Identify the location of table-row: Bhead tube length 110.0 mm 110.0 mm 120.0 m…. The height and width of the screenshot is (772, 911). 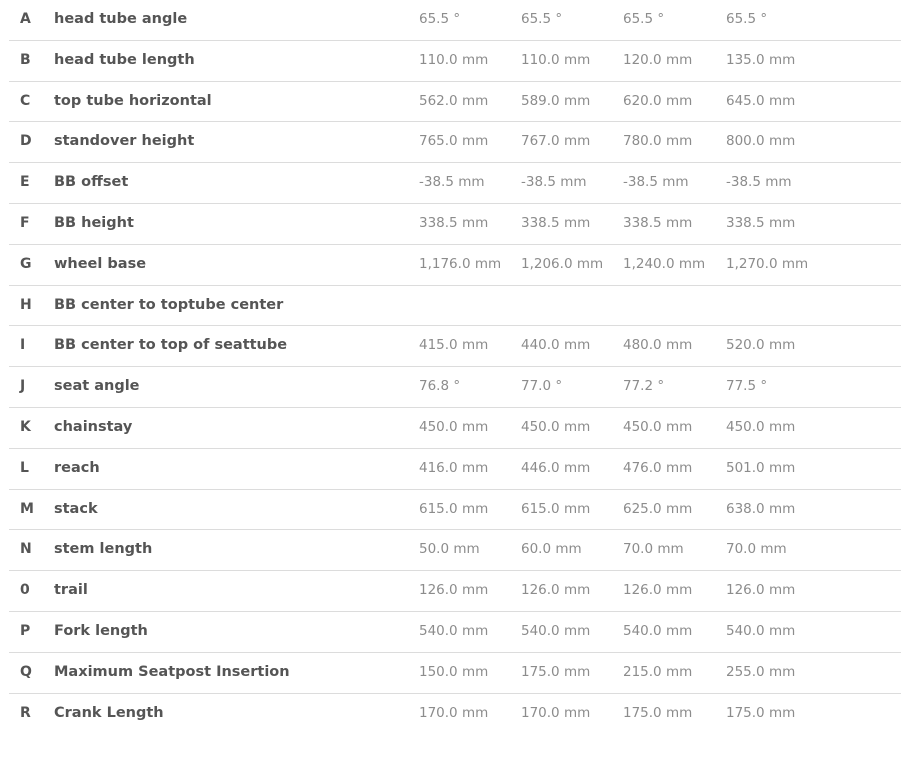
(455, 61).